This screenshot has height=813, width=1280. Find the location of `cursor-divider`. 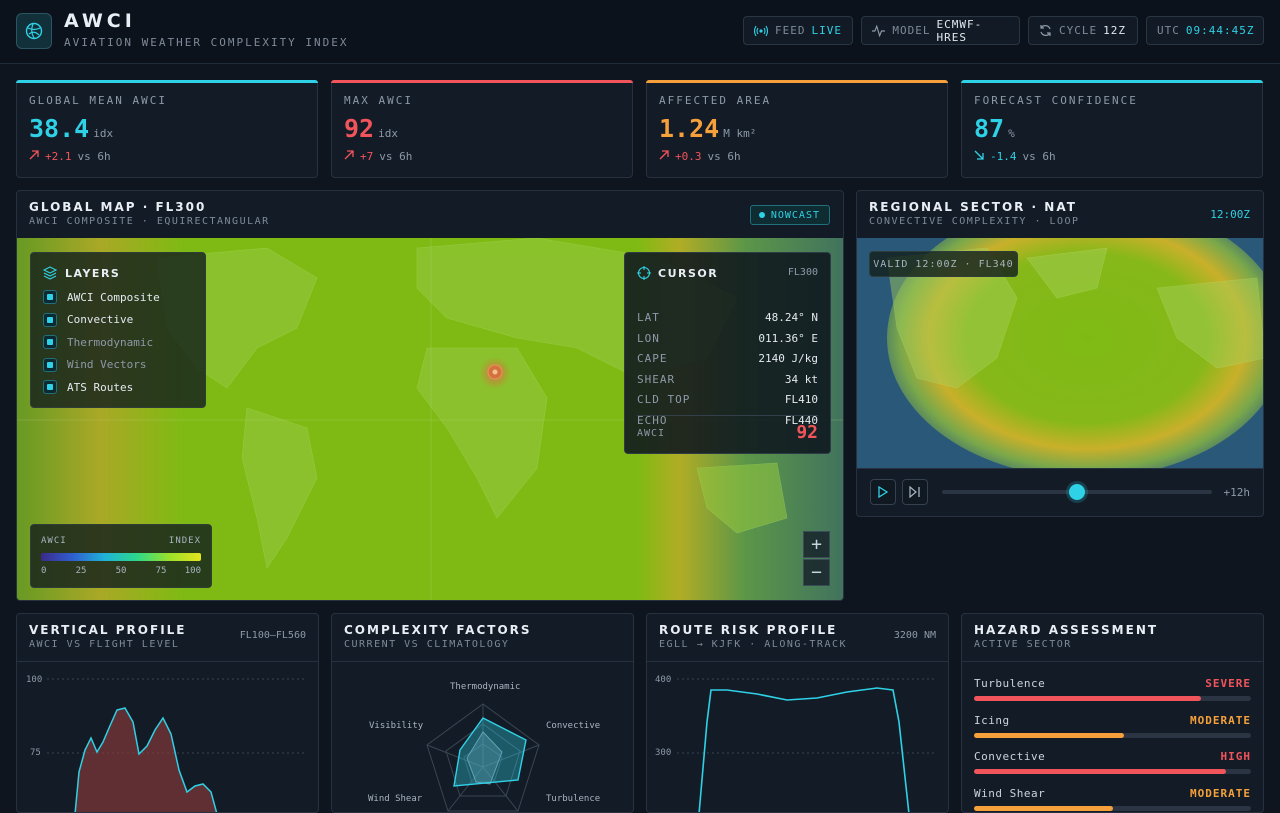

cursor-divider is located at coordinates (727, 415).